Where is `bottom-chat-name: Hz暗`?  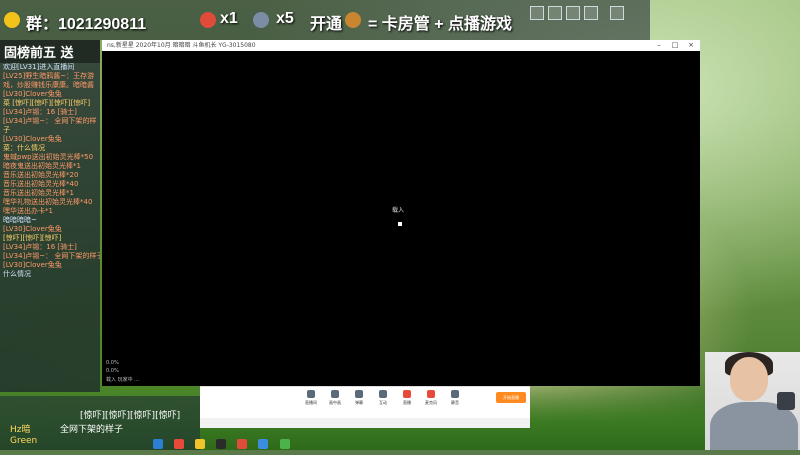
bottom-chat-name: Hz暗 is located at coordinates (20, 430).